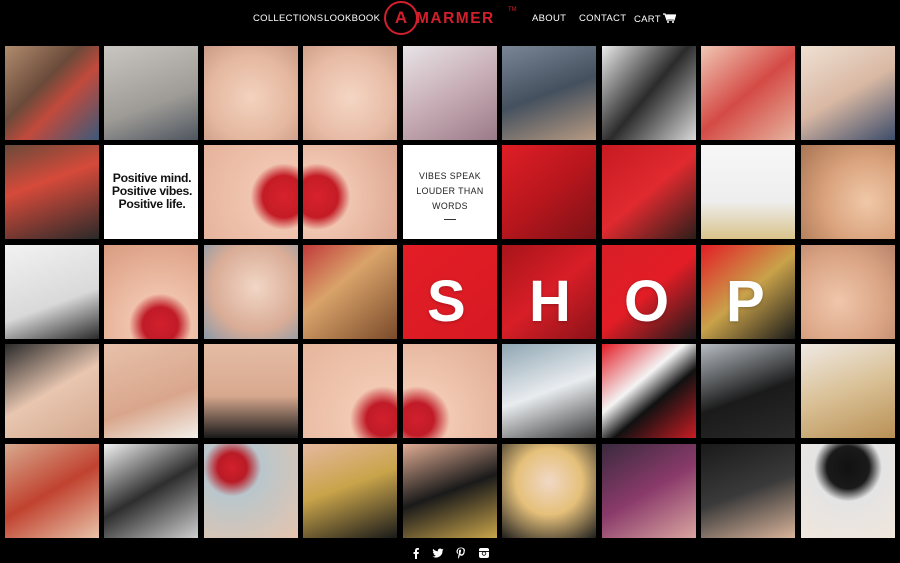 The width and height of the screenshot is (900, 563). I want to click on twitter-icon, so click(438, 553).